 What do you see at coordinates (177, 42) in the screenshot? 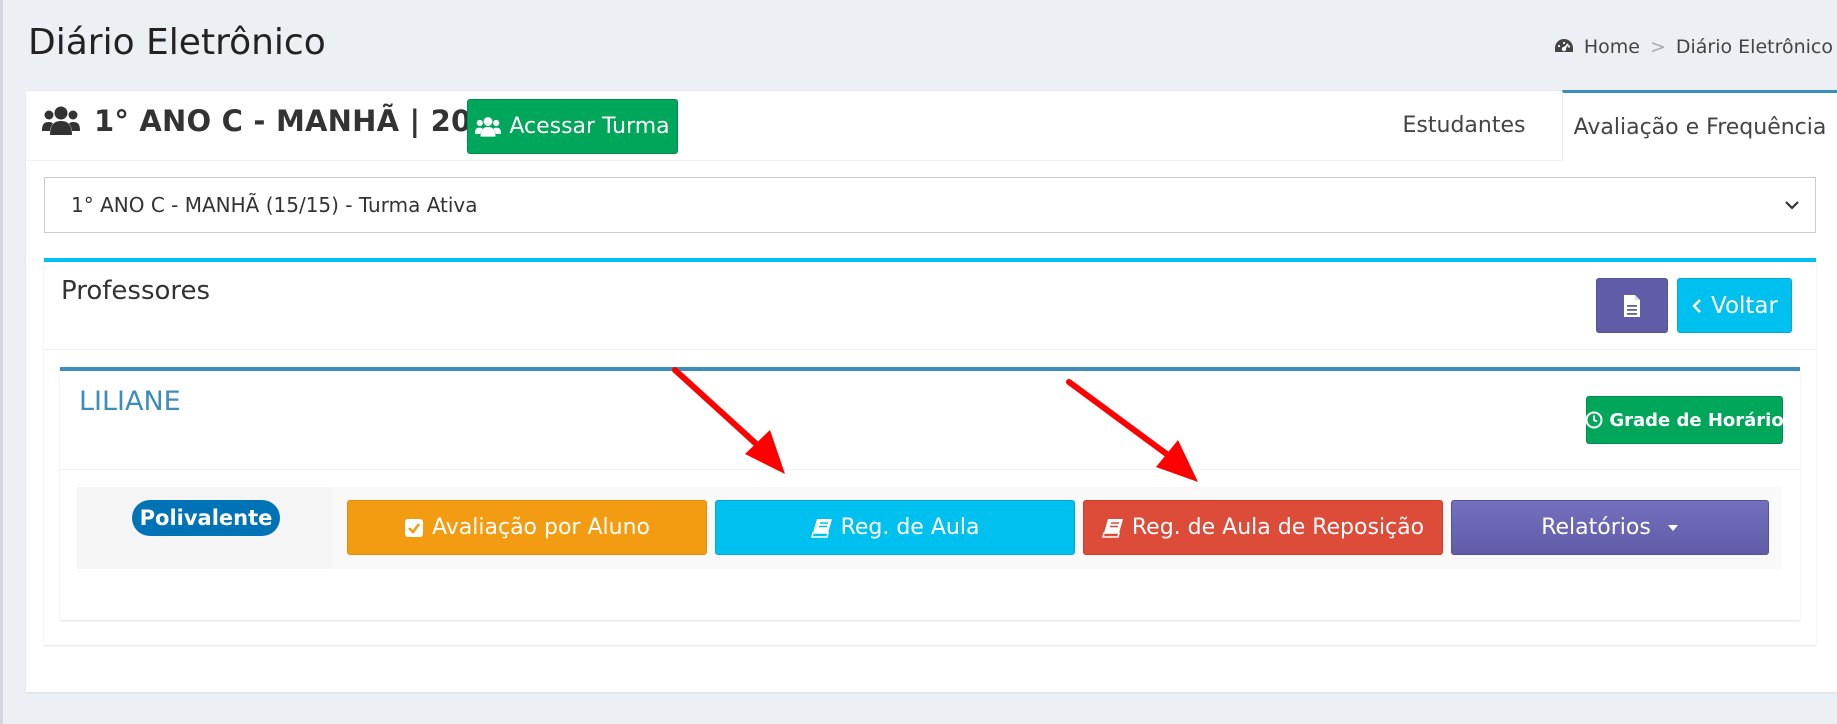
I see `page-title: Diário Eletrônico` at bounding box center [177, 42].